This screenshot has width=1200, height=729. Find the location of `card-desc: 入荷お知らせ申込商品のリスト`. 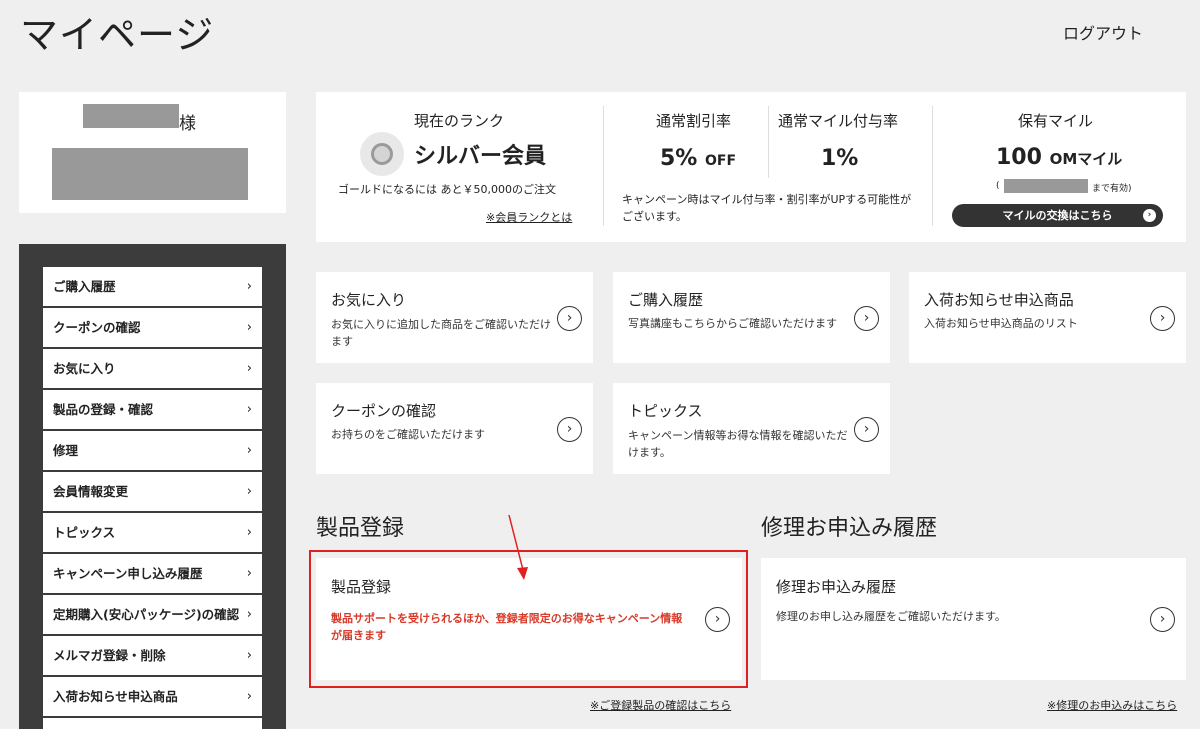

card-desc: 入荷お知らせ申込商品のリスト is located at coordinates (1001, 323).